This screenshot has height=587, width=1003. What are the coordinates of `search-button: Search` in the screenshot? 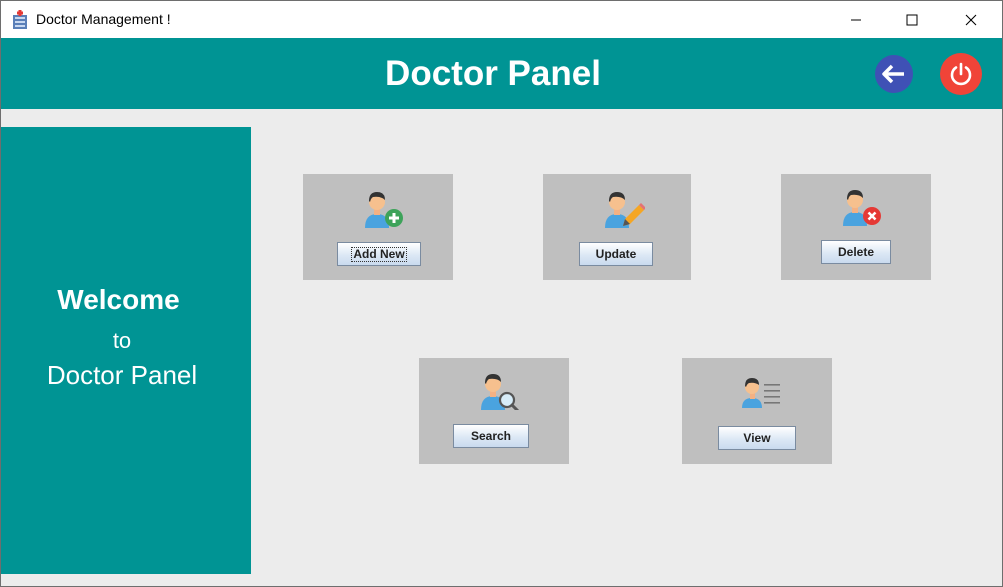 It's located at (491, 436).